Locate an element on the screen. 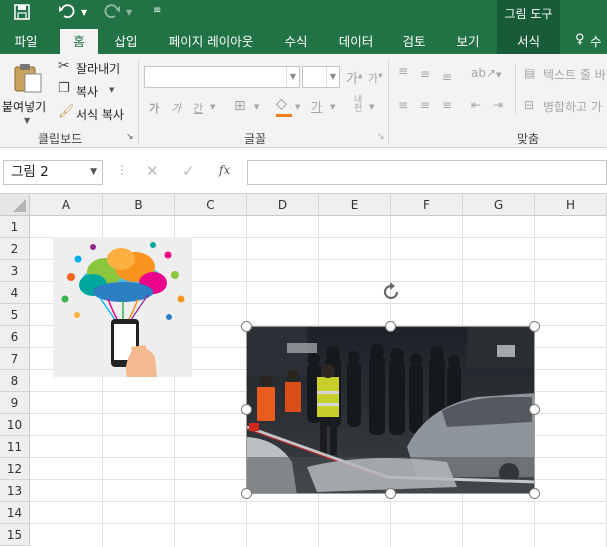 The height and width of the screenshot is (547, 607). row-header-6: 6 is located at coordinates (15, 337).